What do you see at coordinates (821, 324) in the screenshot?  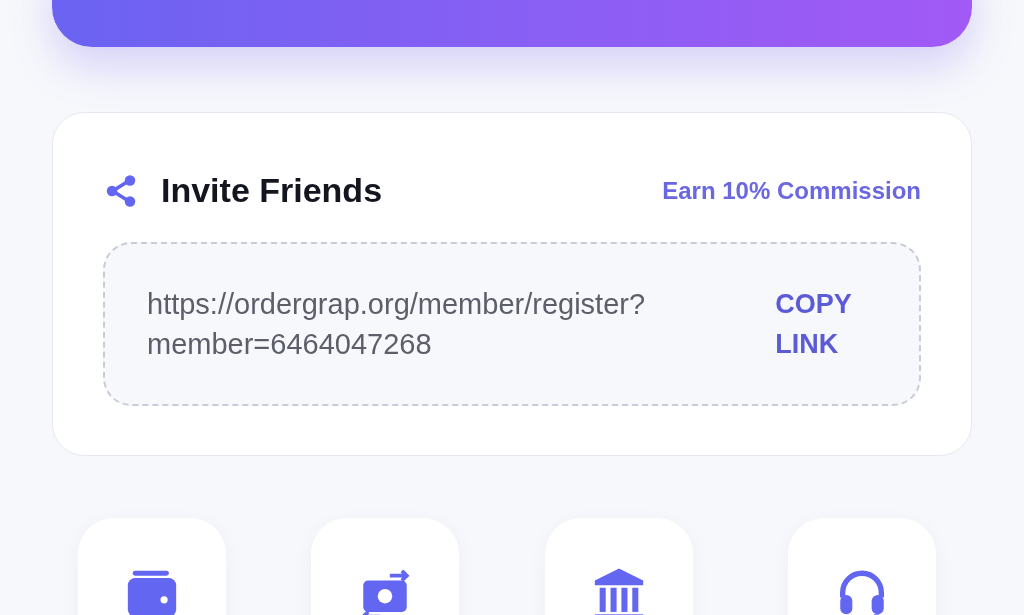 I see `copy-link-button: COPY LINK` at bounding box center [821, 324].